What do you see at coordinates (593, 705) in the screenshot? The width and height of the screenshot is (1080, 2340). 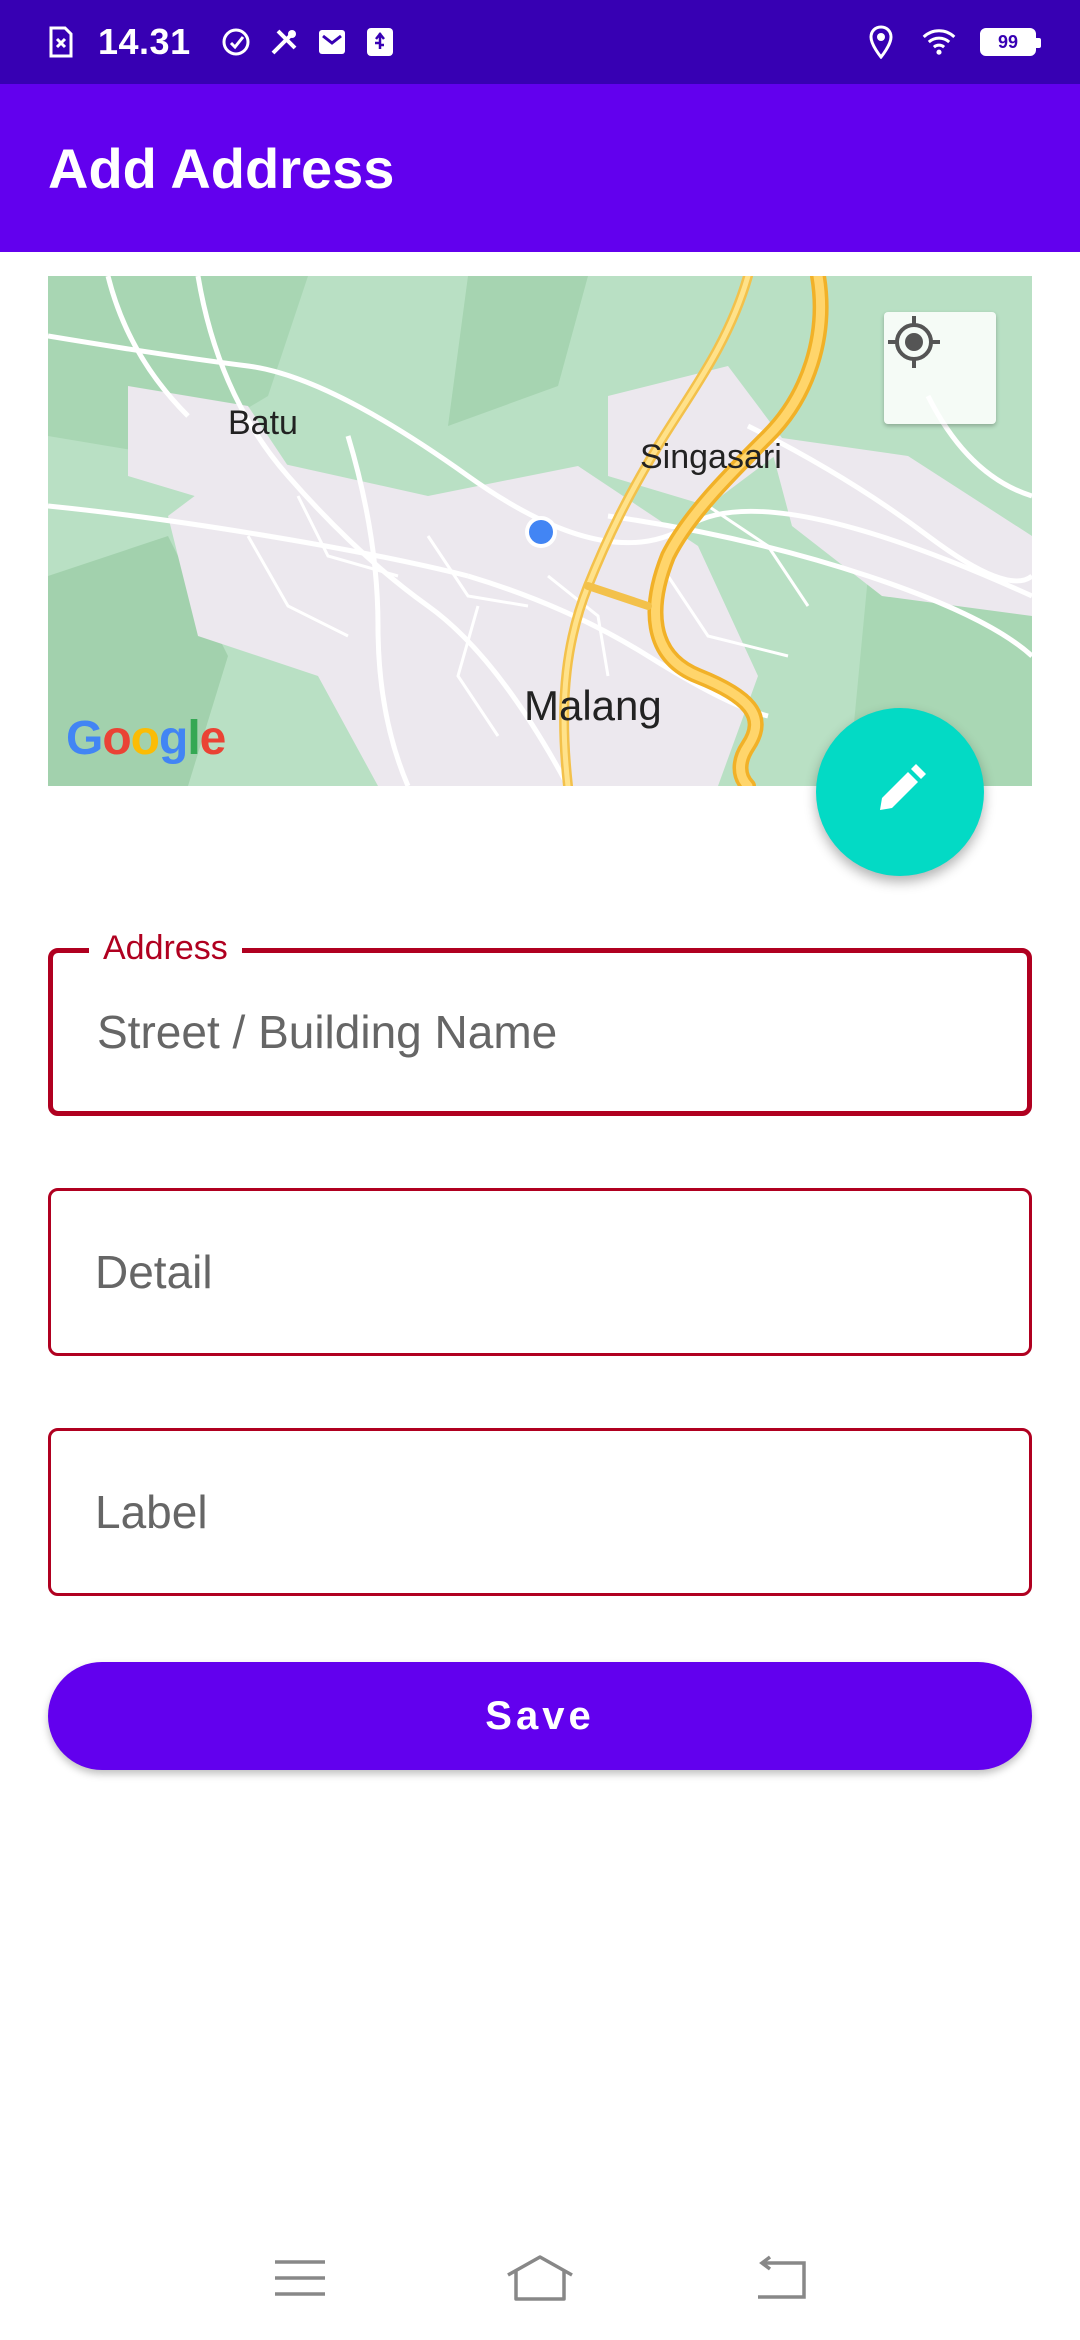 I see `map-label-malang: Malang` at bounding box center [593, 705].